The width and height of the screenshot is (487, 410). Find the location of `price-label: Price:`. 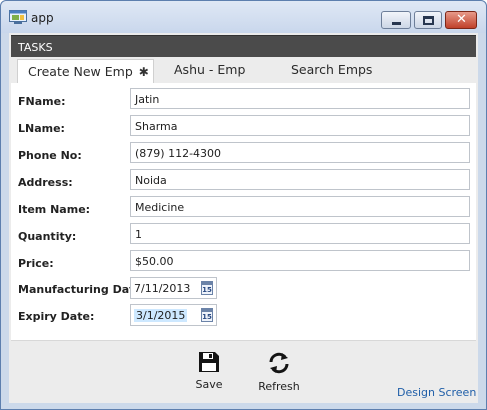

price-label: Price: is located at coordinates (36, 263).